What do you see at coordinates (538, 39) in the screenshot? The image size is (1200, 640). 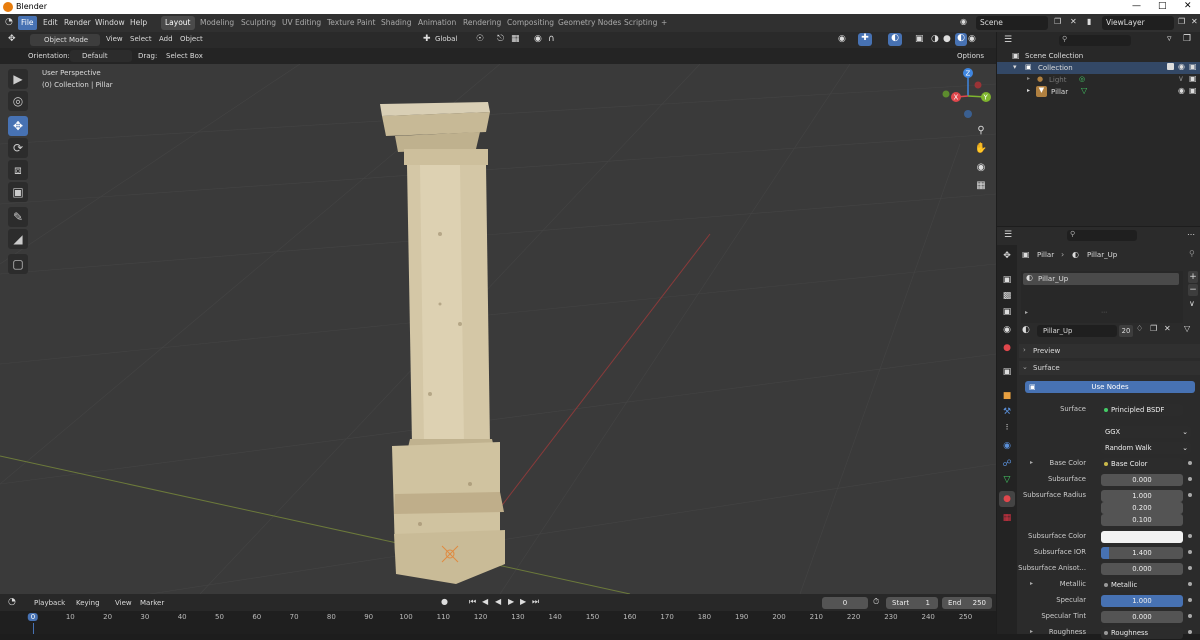 I see `proportional-edit-icon: ◉` at bounding box center [538, 39].